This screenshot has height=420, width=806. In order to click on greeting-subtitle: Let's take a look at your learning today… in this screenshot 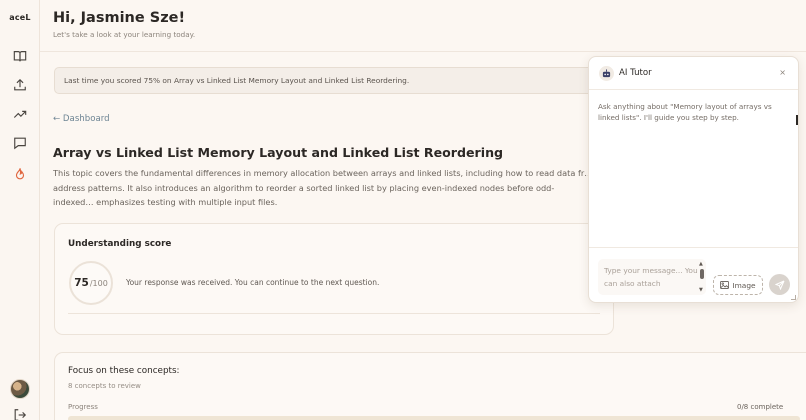, I will do `click(124, 34)`.